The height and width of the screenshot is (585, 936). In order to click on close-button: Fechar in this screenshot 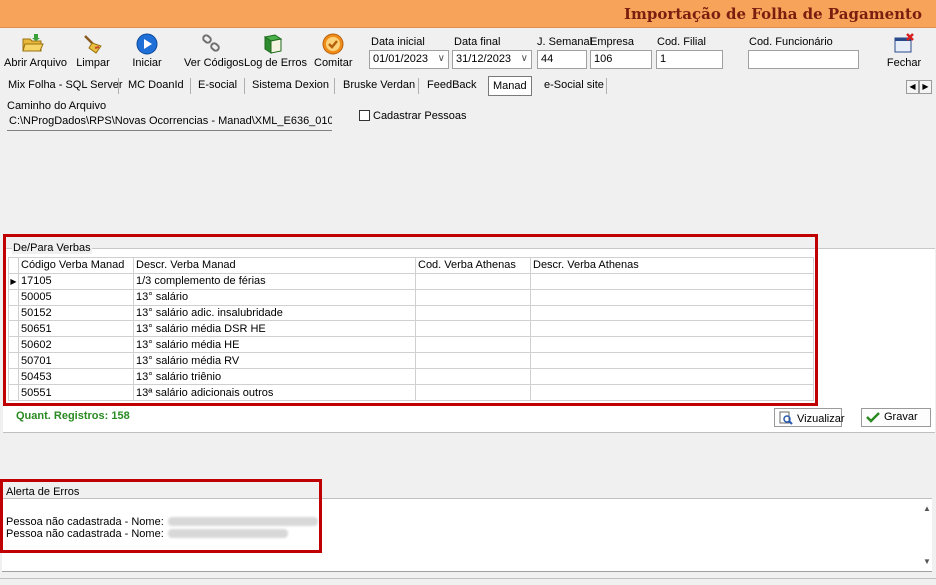, I will do `click(904, 52)`.